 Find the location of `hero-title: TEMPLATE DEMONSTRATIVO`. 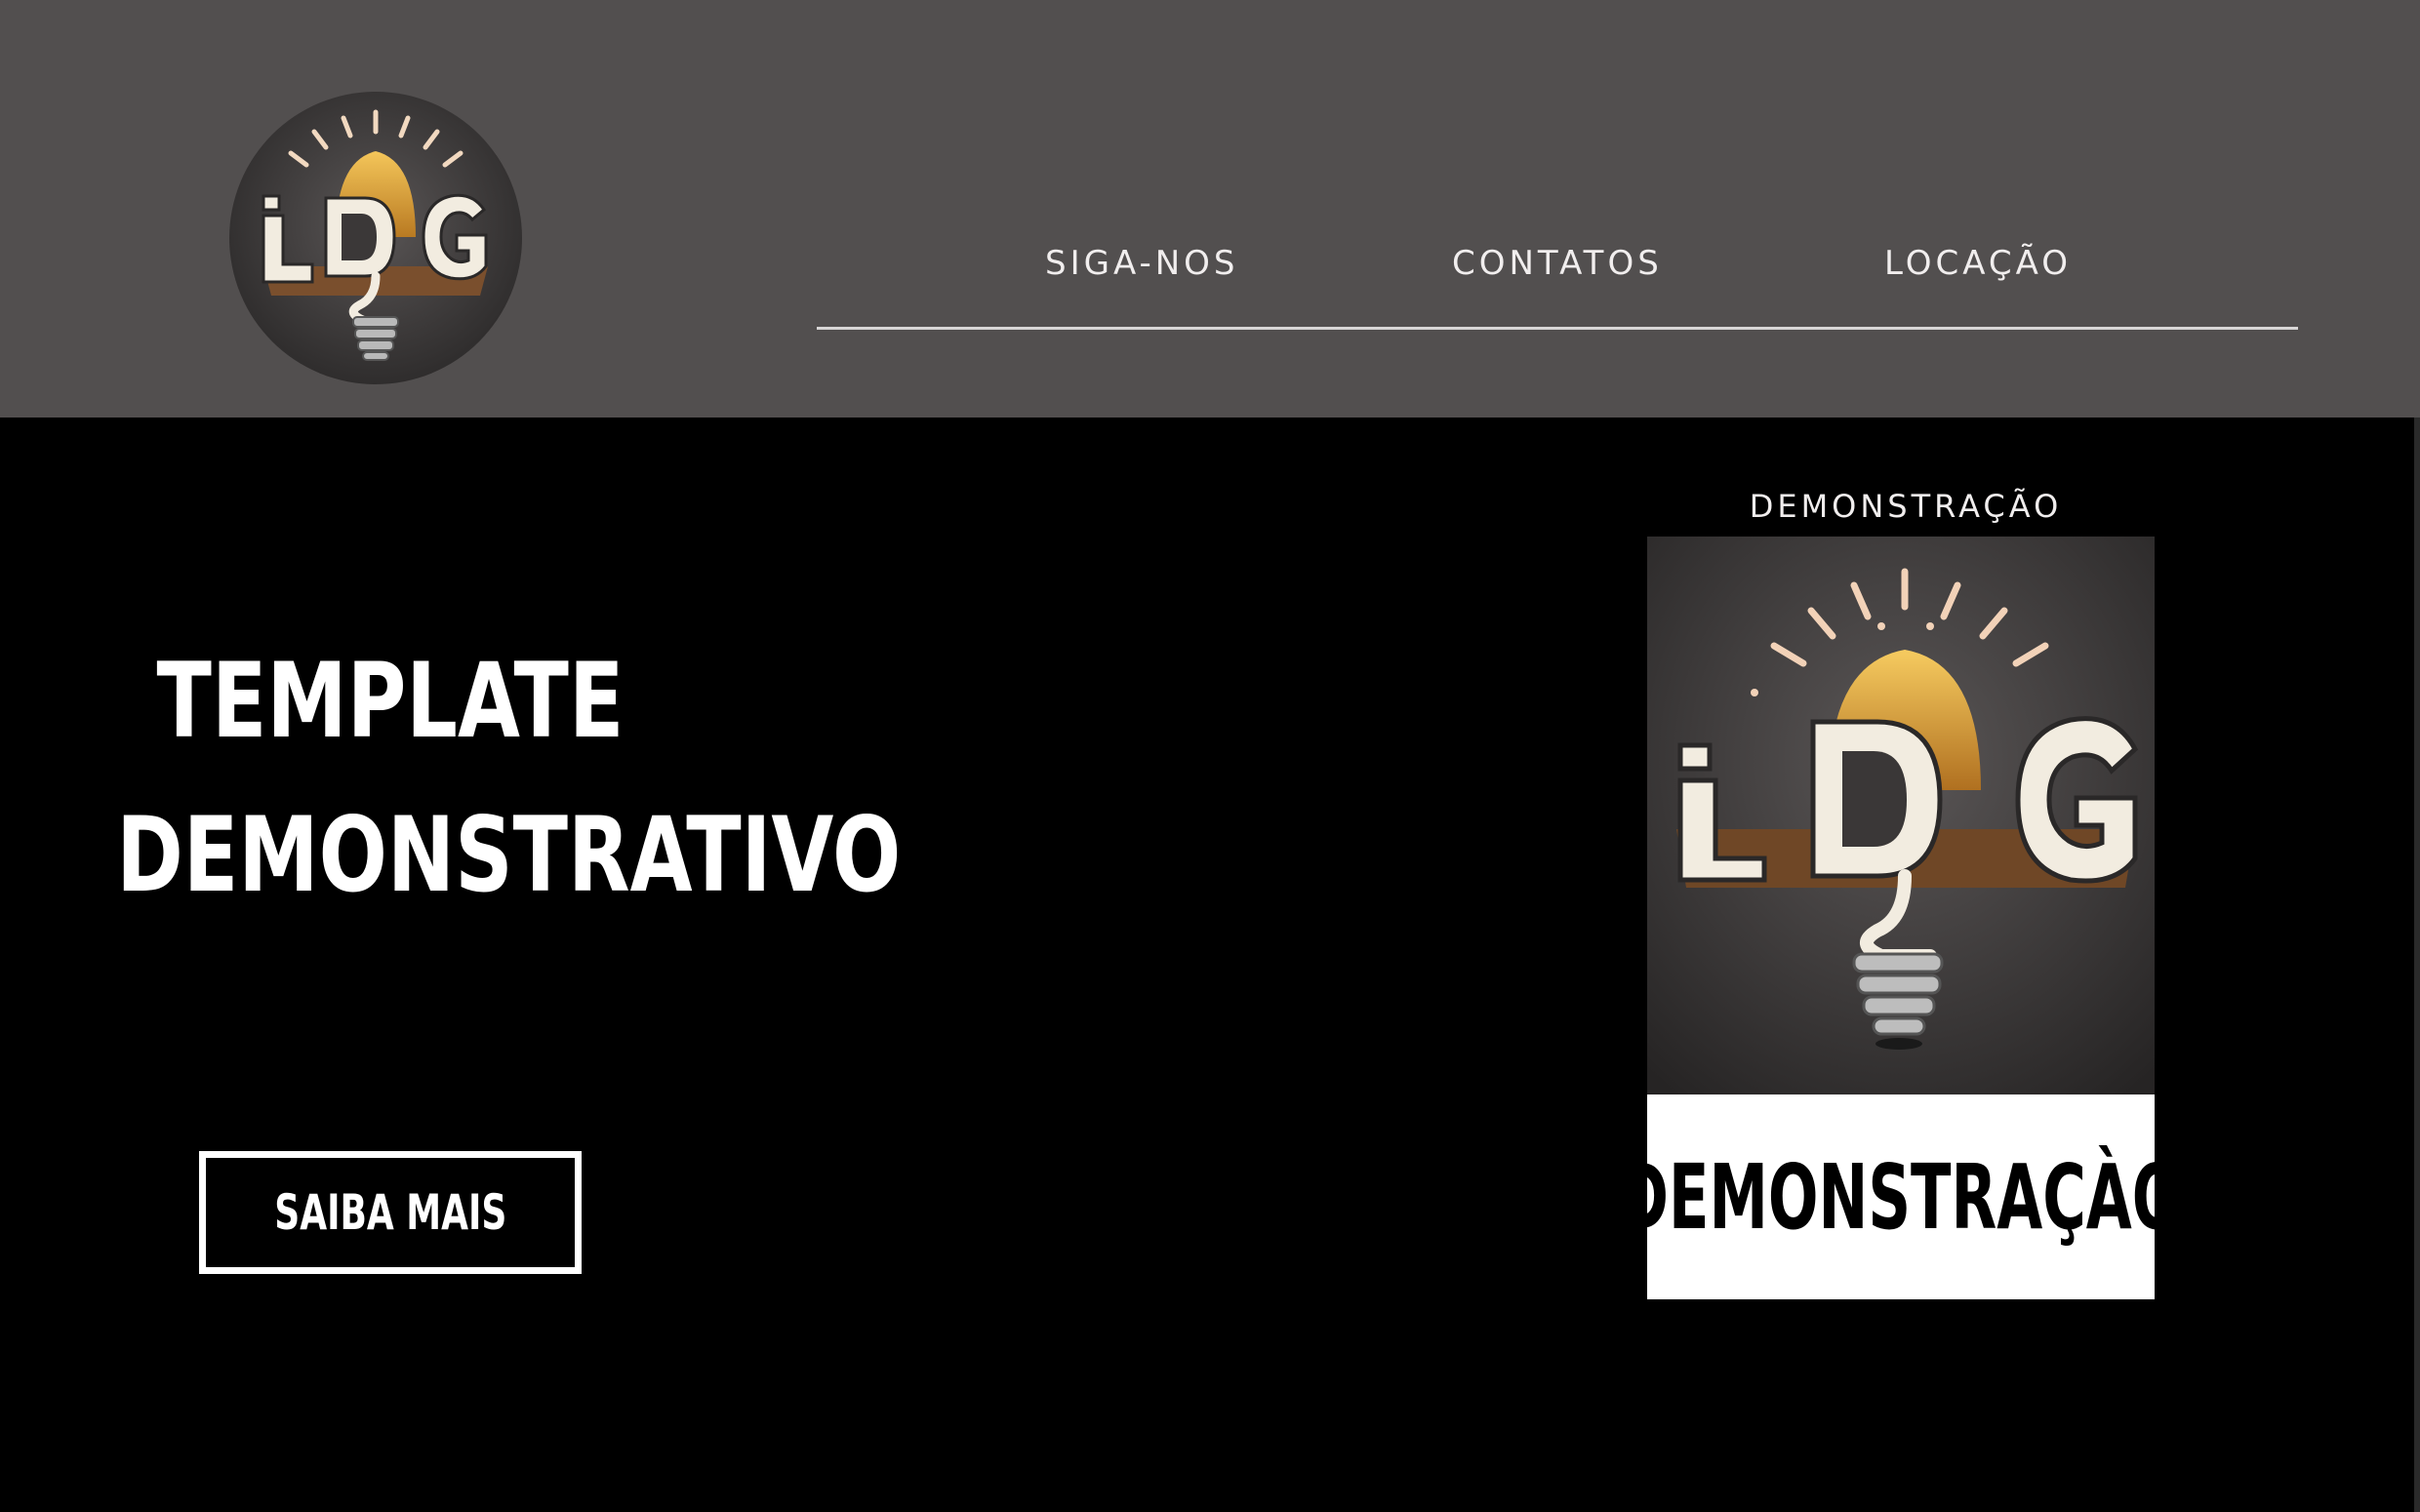

hero-title: TEMPLATE DEMONSTRATIVO is located at coordinates (509, 778).